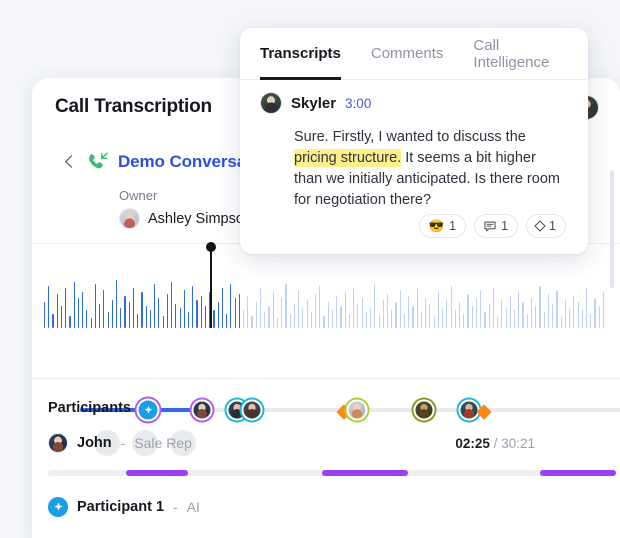  What do you see at coordinates (124, 507) in the screenshot?
I see `participant-row-ai: Participant 1 - AI` at bounding box center [124, 507].